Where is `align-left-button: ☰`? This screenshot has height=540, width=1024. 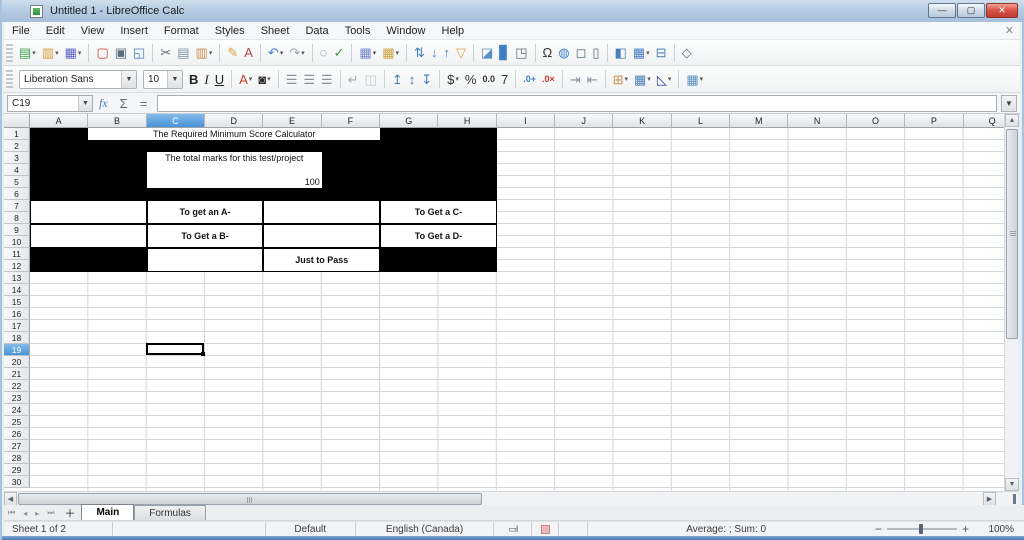 align-left-button: ☰ is located at coordinates (292, 79).